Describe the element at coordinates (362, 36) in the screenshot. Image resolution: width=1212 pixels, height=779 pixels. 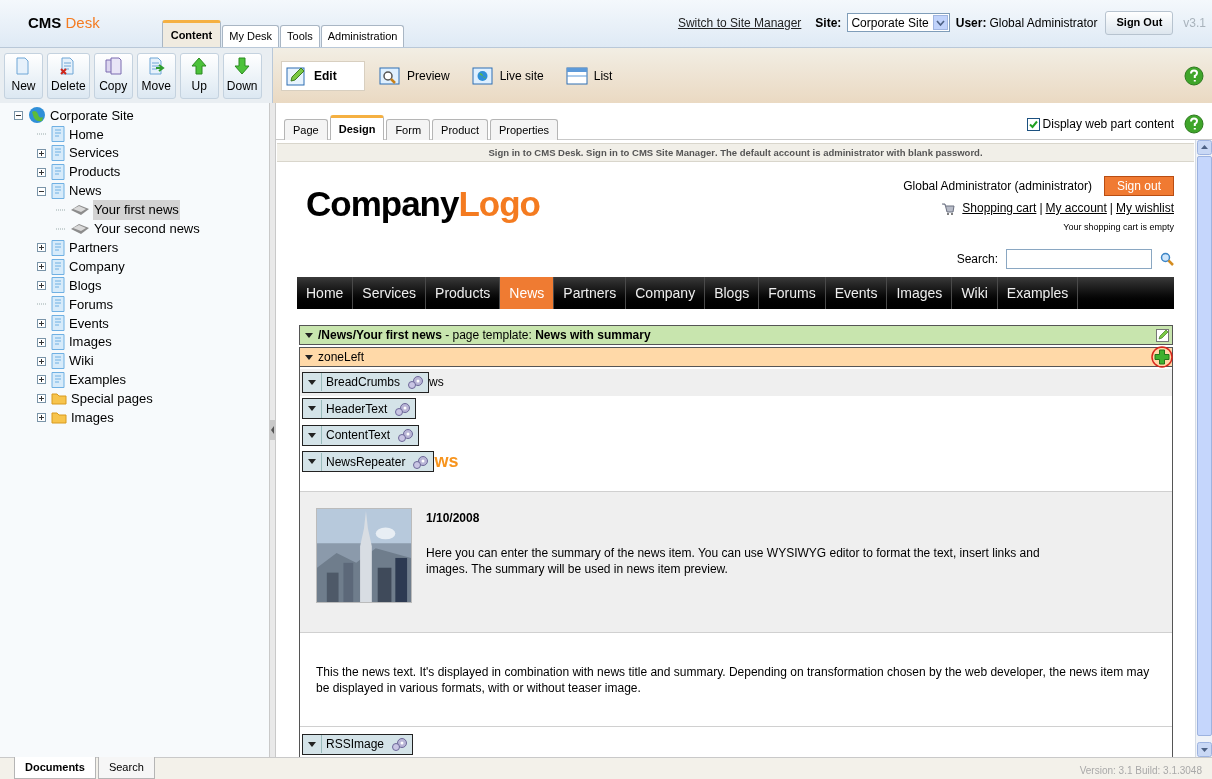
I see `main-tab: Administration` at that location.